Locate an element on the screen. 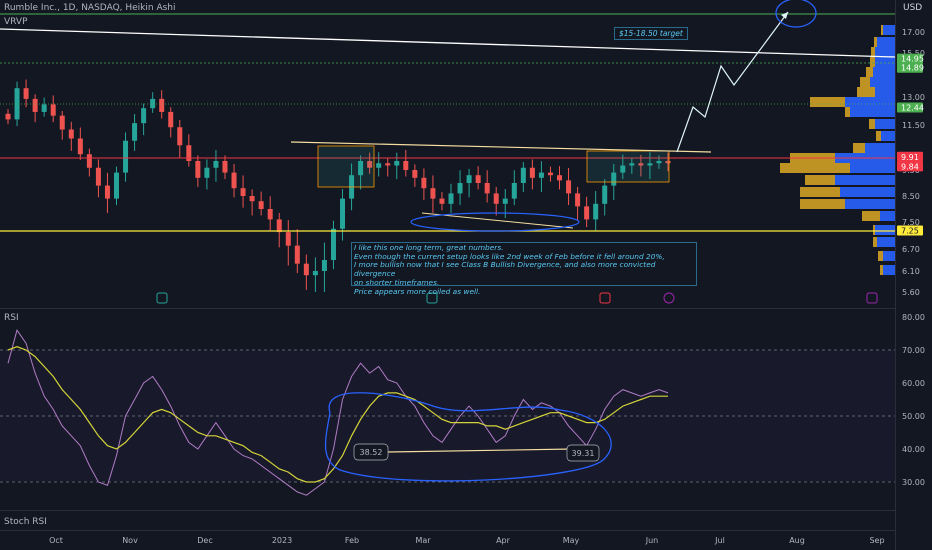 This screenshot has height=550, width=932. y-tick-label: 11.50 is located at coordinates (913, 125).